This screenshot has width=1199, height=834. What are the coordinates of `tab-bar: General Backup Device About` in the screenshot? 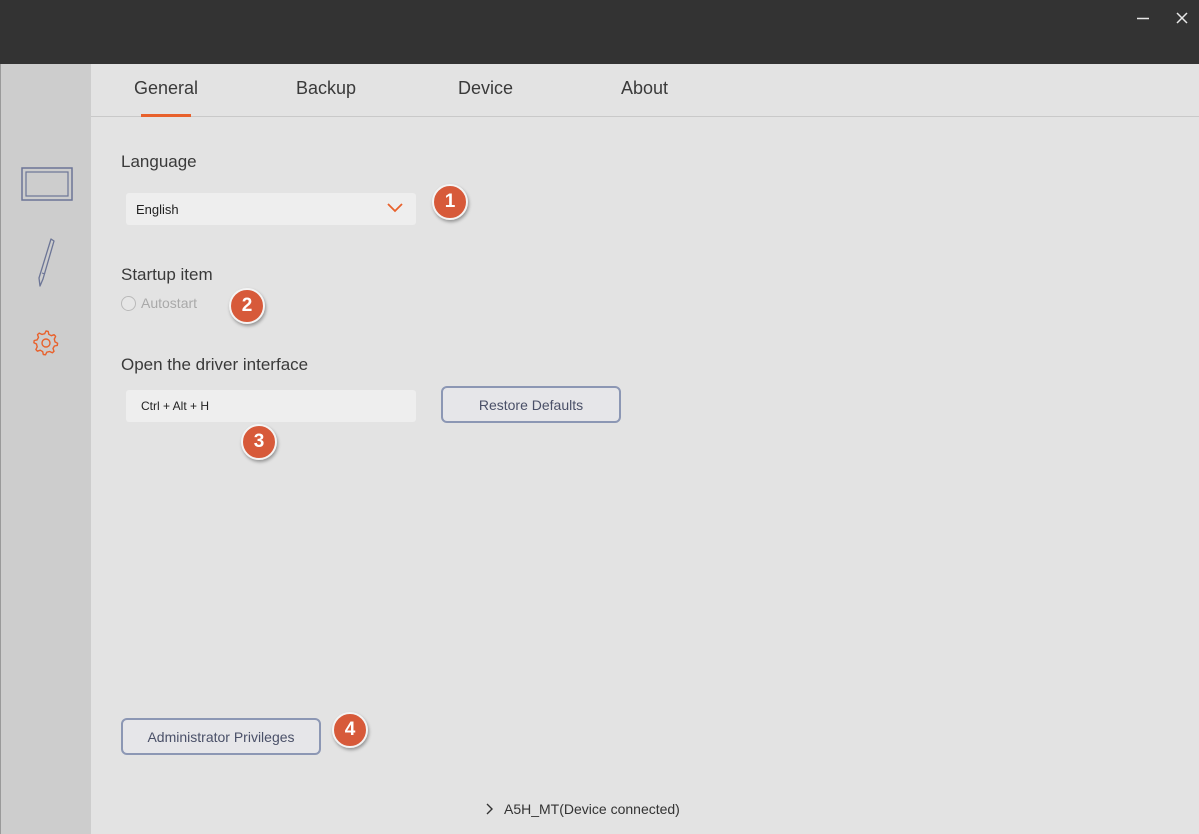 It's located at (645, 90).